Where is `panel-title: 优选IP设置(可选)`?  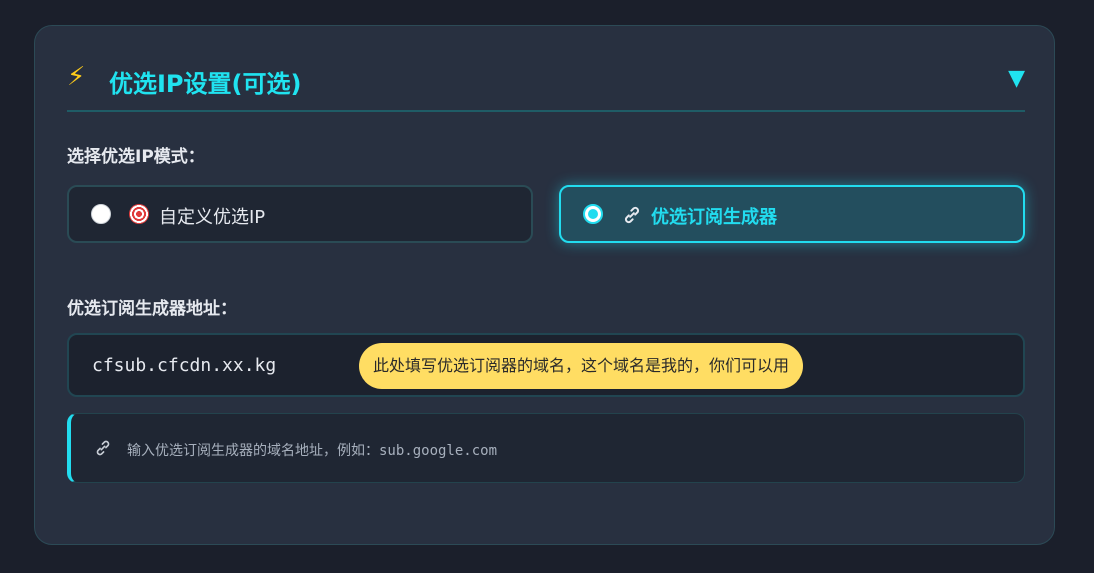
panel-title: 优选IP设置(可选) is located at coordinates (205, 84).